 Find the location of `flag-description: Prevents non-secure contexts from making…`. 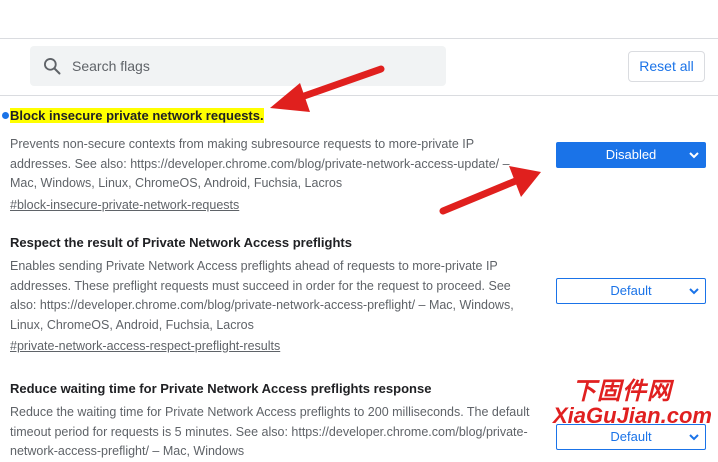

flag-description: Prevents non-secure contexts from making… is located at coordinates (260, 163).